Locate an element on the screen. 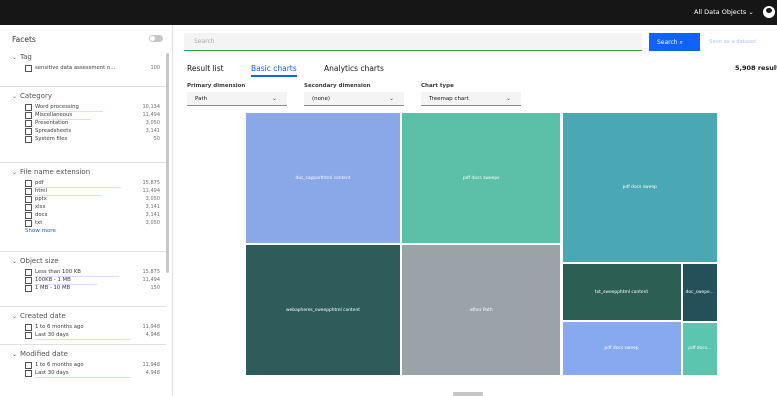 This screenshot has width=777, height=396. facet-option-count: 11,948 is located at coordinates (151, 327).